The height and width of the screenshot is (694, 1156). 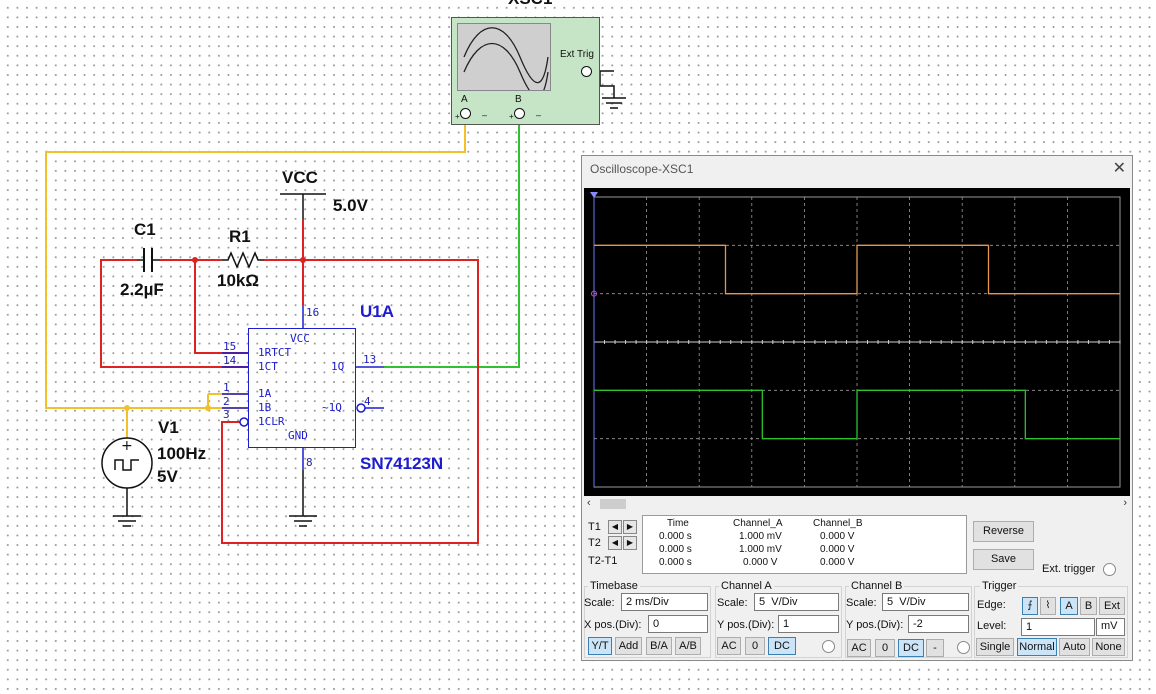 I want to click on pin-number-15: 15, so click(x=230, y=346).